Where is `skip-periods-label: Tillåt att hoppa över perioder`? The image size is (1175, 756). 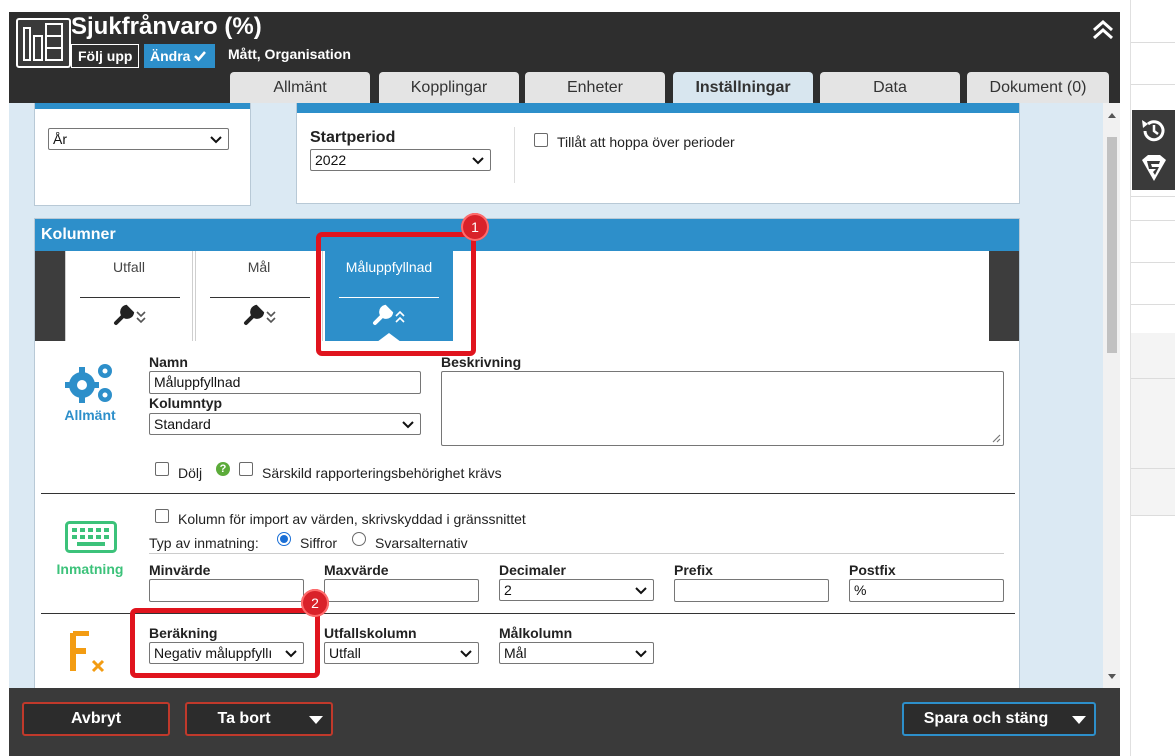
skip-periods-label: Tillåt att hoppa över perioder is located at coordinates (646, 142).